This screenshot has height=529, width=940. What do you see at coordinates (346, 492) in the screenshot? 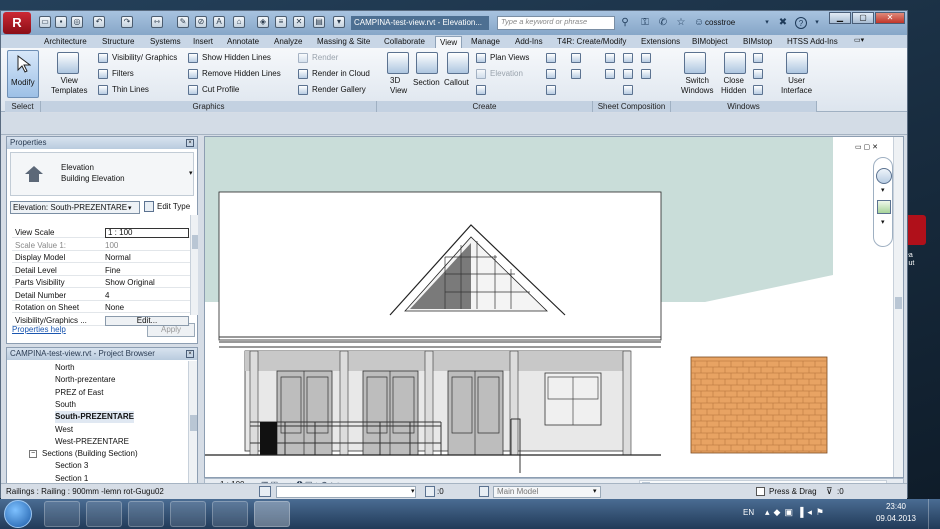
I see `workset-select` at bounding box center [346, 492].